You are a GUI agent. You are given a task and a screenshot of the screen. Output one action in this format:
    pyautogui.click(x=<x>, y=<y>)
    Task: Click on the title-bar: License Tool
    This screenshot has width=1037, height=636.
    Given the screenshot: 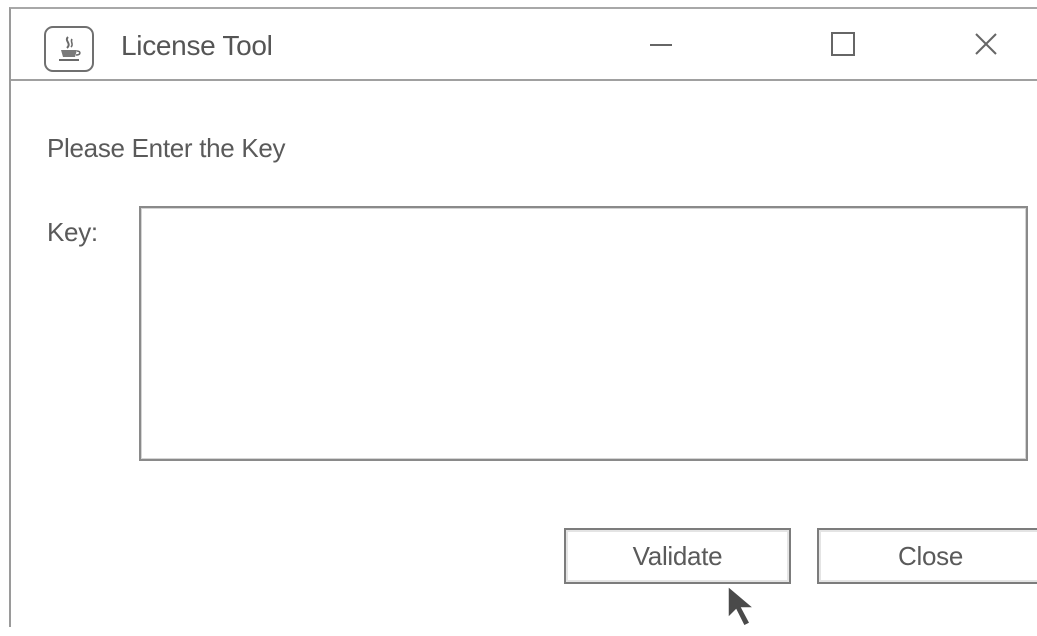 What is the action you would take?
    pyautogui.click(x=524, y=45)
    